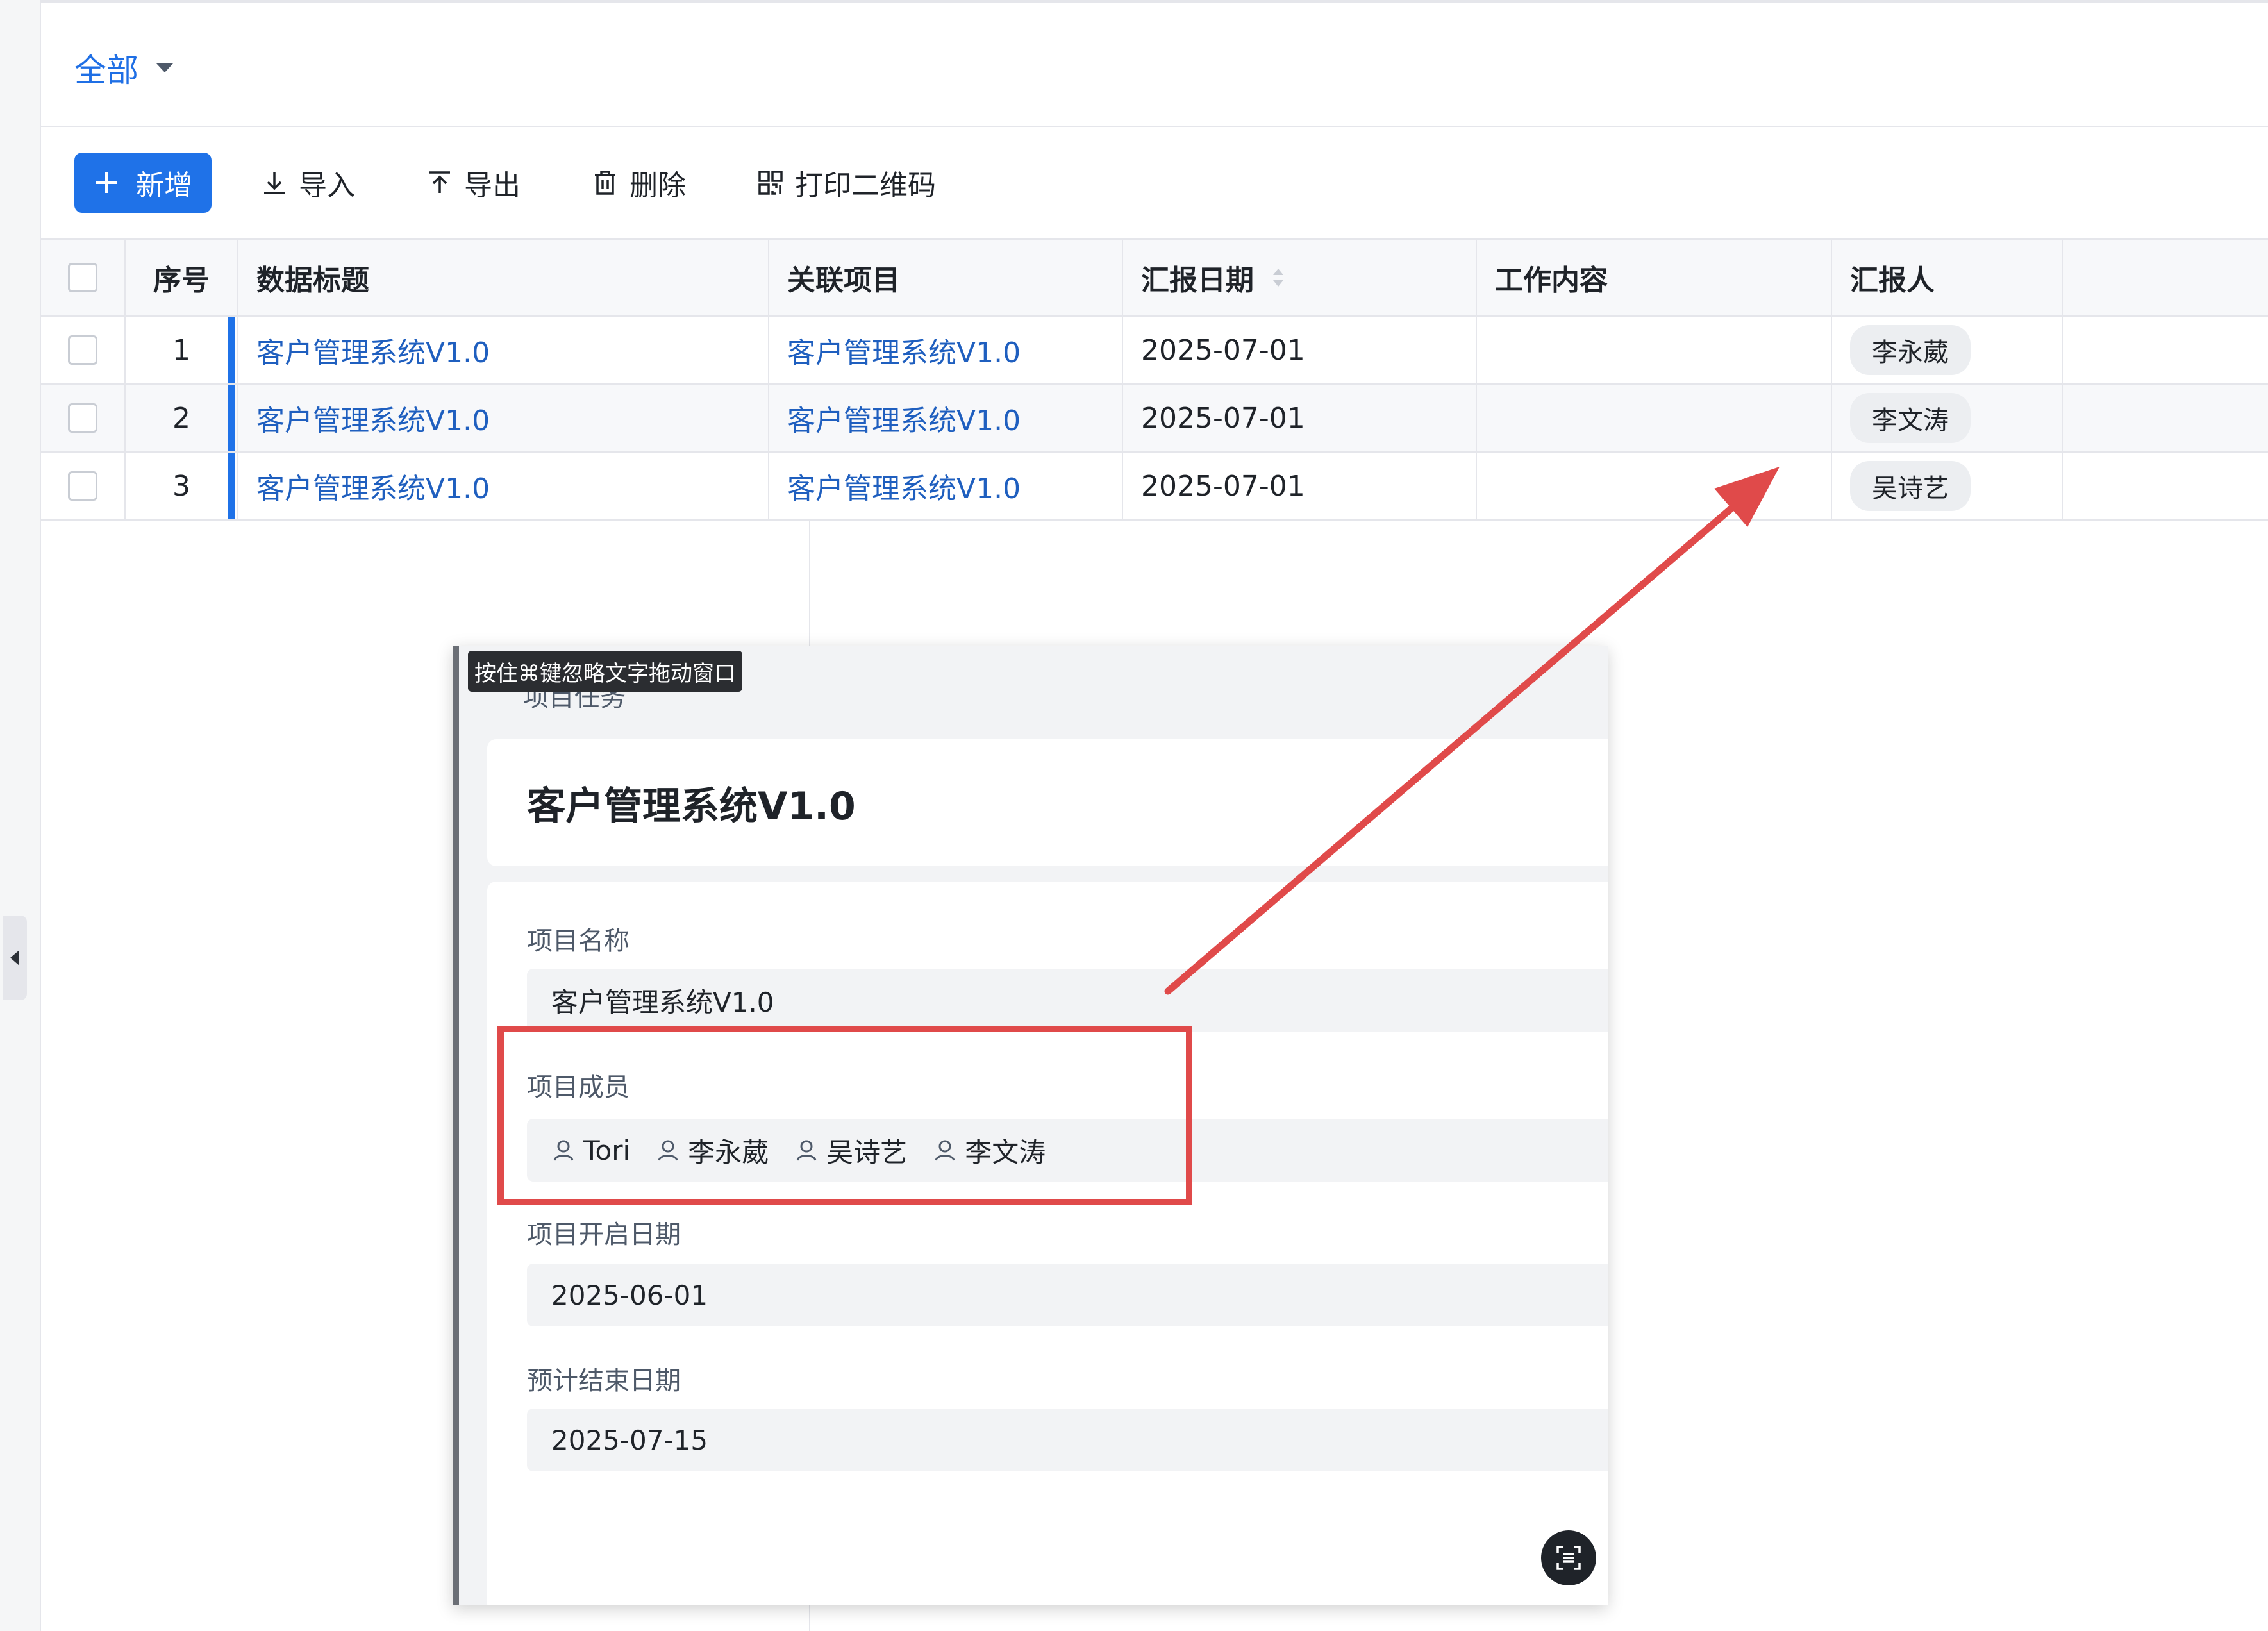 The height and width of the screenshot is (1631, 2268). What do you see at coordinates (106, 70) in the screenshot?
I see `view-filter-label: 全部` at bounding box center [106, 70].